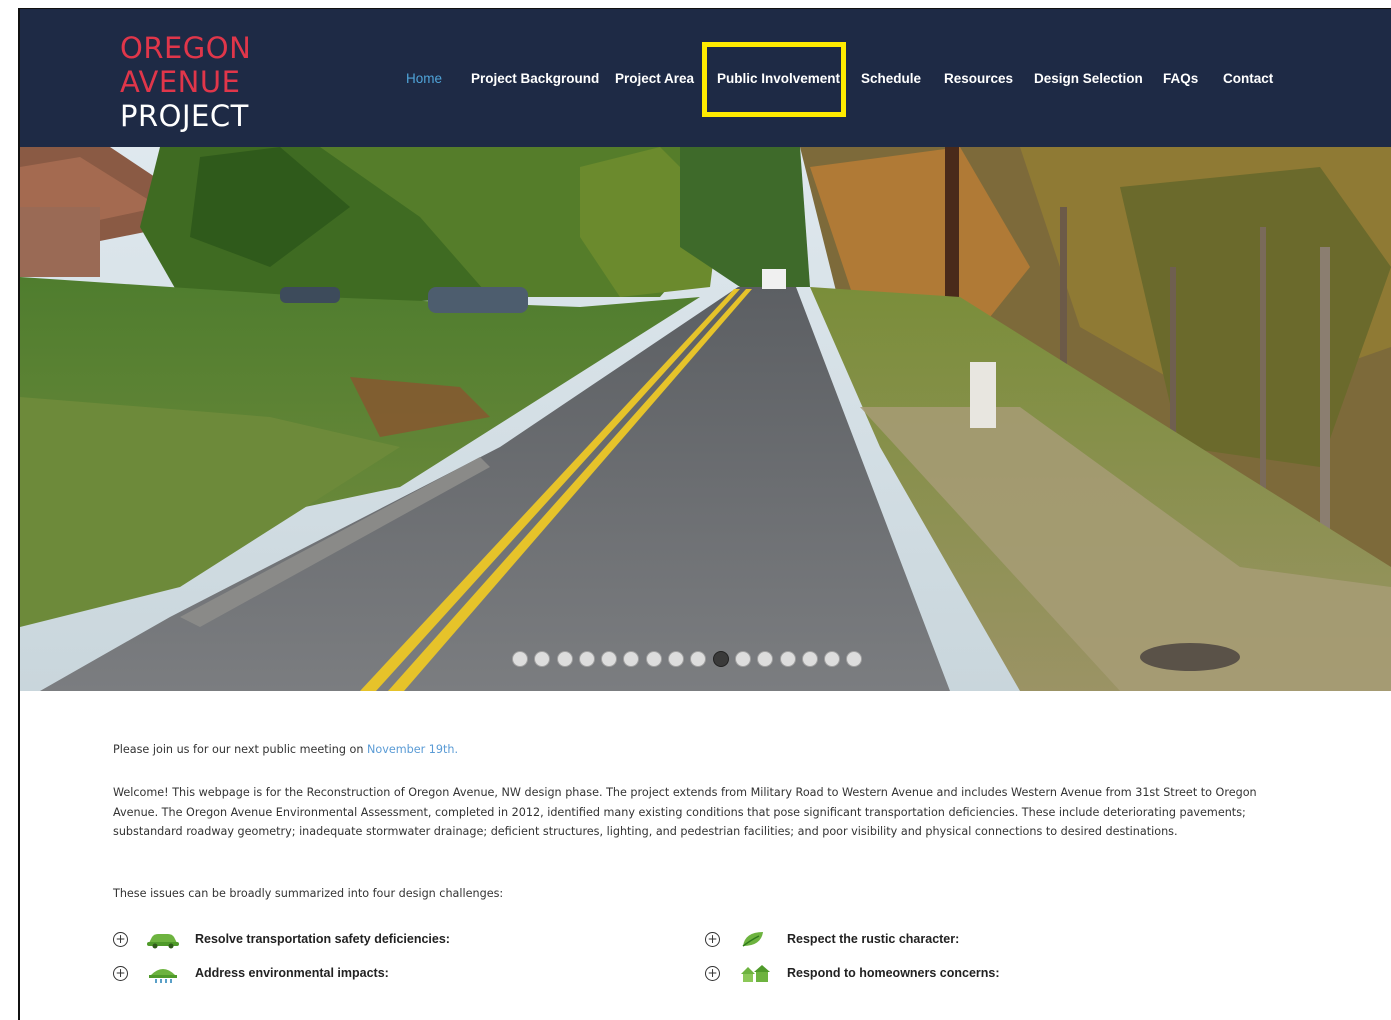 The image size is (1391, 1020). What do you see at coordinates (752, 939) in the screenshot?
I see `leaf-icon` at bounding box center [752, 939].